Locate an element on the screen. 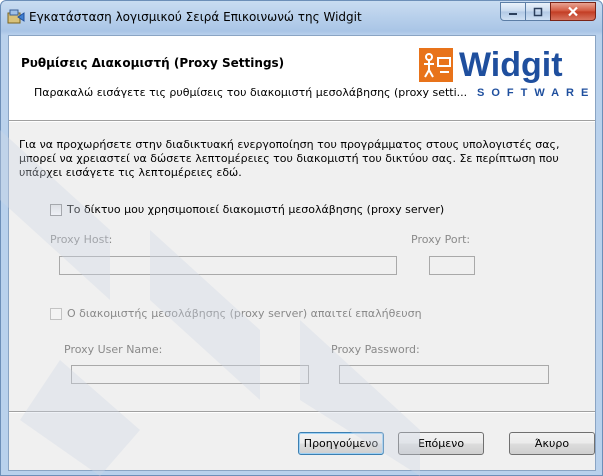 This screenshot has width=603, height=476. proxy-port-label: Proxy Port: is located at coordinates (441, 239).